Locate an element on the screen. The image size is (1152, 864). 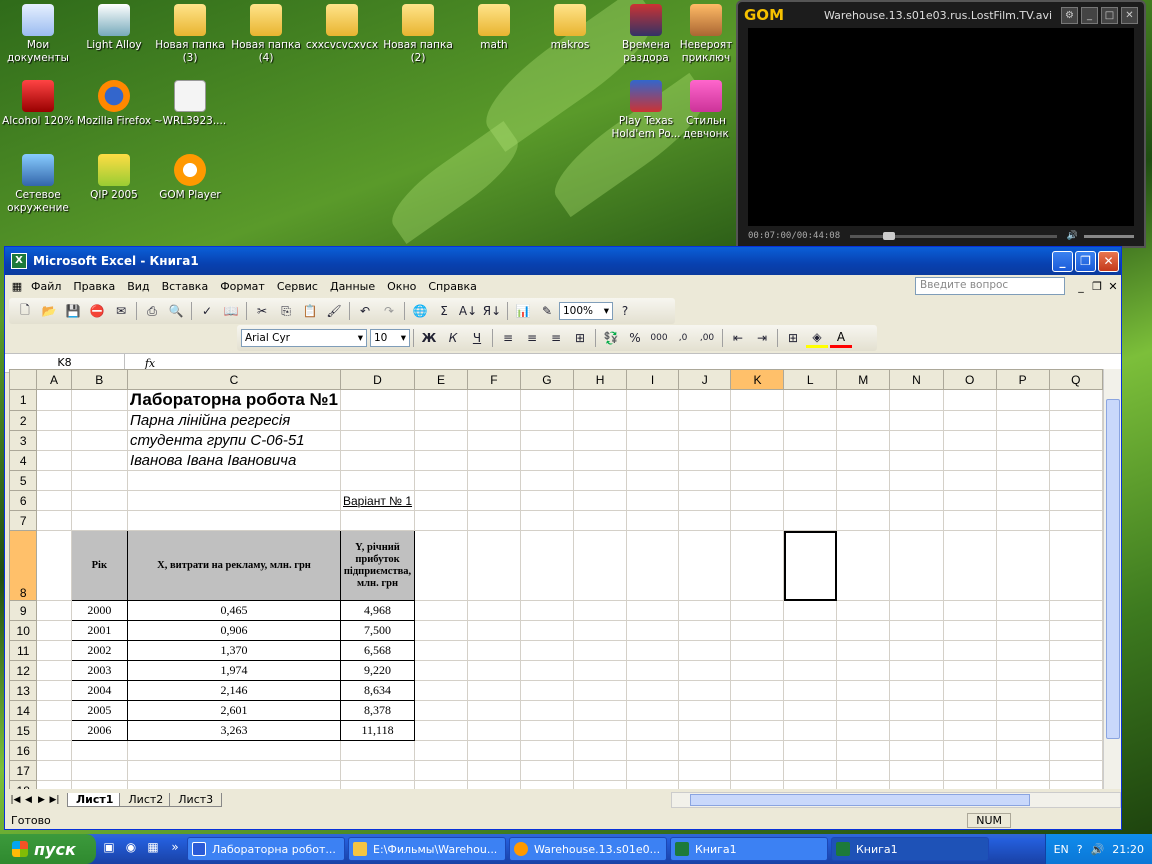
desktop-icon-network: Сетевое окружение is located at coordinates (38, 184).